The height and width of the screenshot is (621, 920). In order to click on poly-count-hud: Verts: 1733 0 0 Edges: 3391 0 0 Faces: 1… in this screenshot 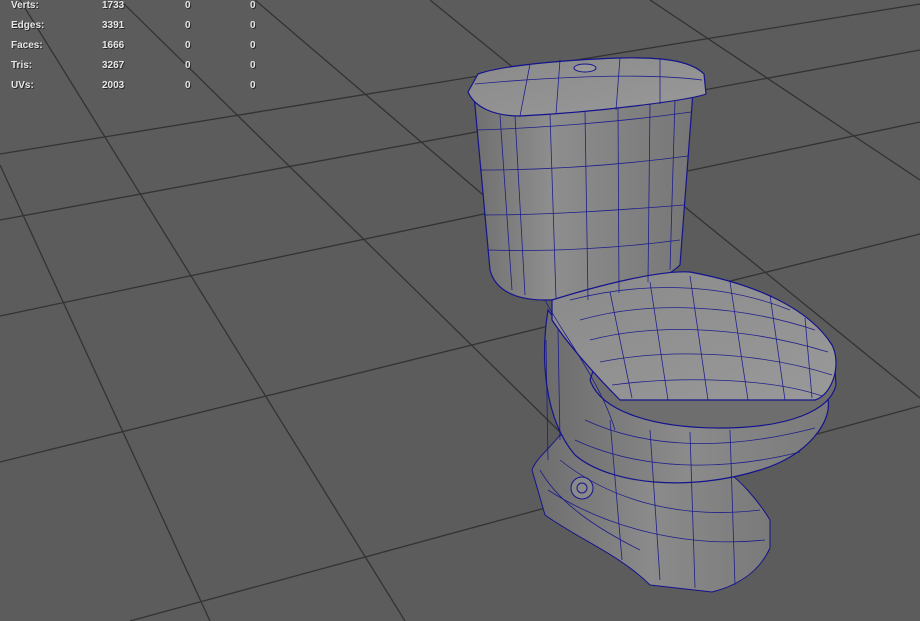, I will do `click(135, 50)`.